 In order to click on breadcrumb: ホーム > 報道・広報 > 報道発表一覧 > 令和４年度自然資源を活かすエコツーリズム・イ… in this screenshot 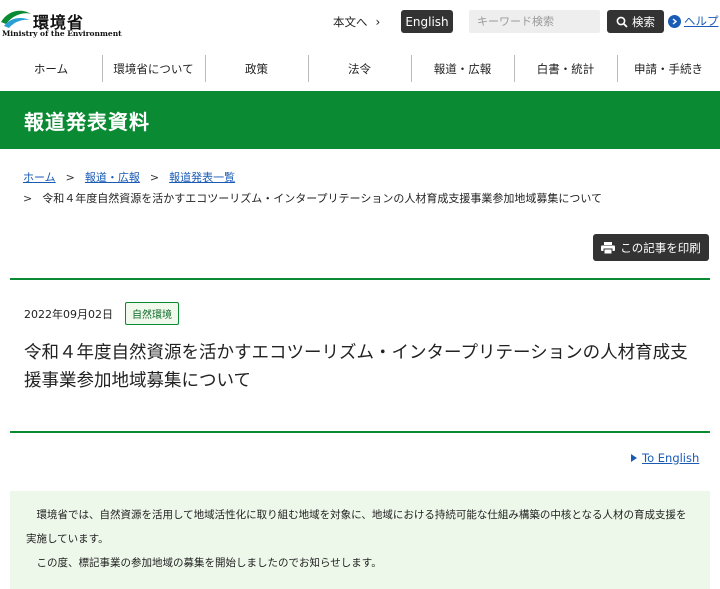, I will do `click(360, 179)`.